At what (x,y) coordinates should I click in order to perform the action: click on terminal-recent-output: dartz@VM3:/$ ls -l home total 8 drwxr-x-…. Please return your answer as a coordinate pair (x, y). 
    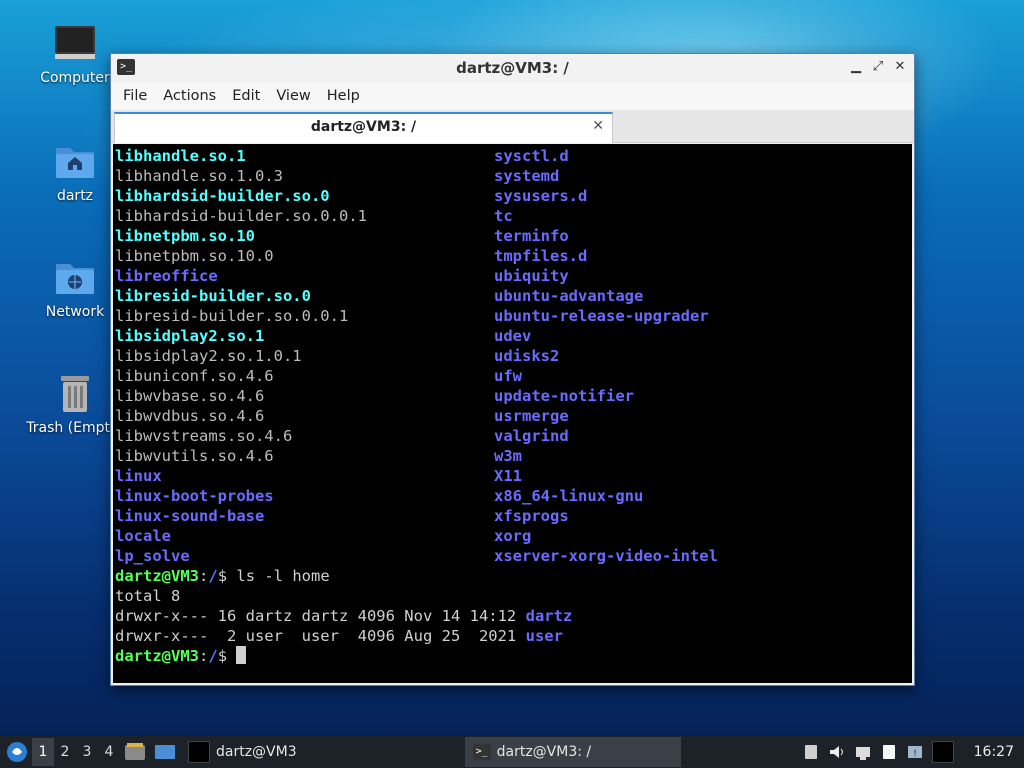
    Looking at the image, I should click on (343, 616).